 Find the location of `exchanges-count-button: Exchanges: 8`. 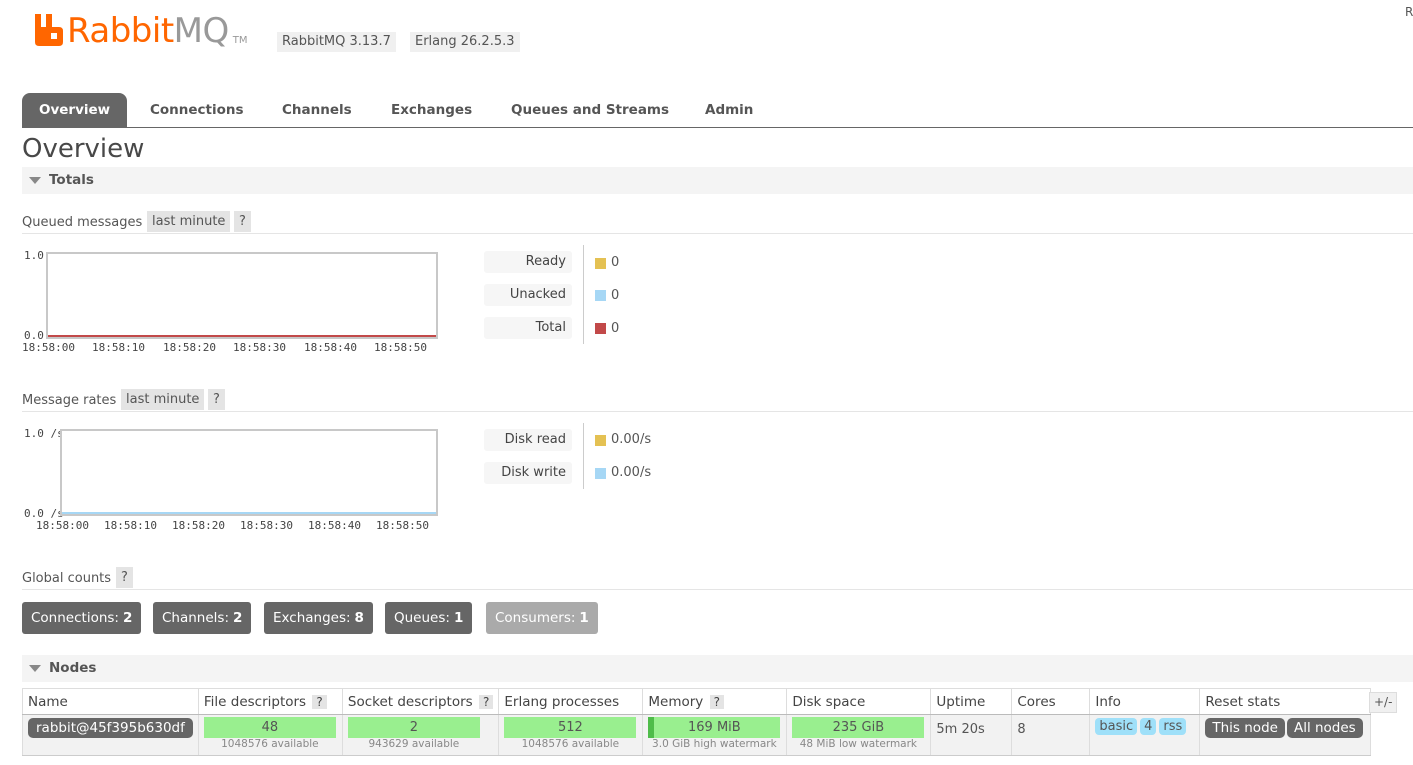

exchanges-count-button: Exchanges: 8 is located at coordinates (318, 618).